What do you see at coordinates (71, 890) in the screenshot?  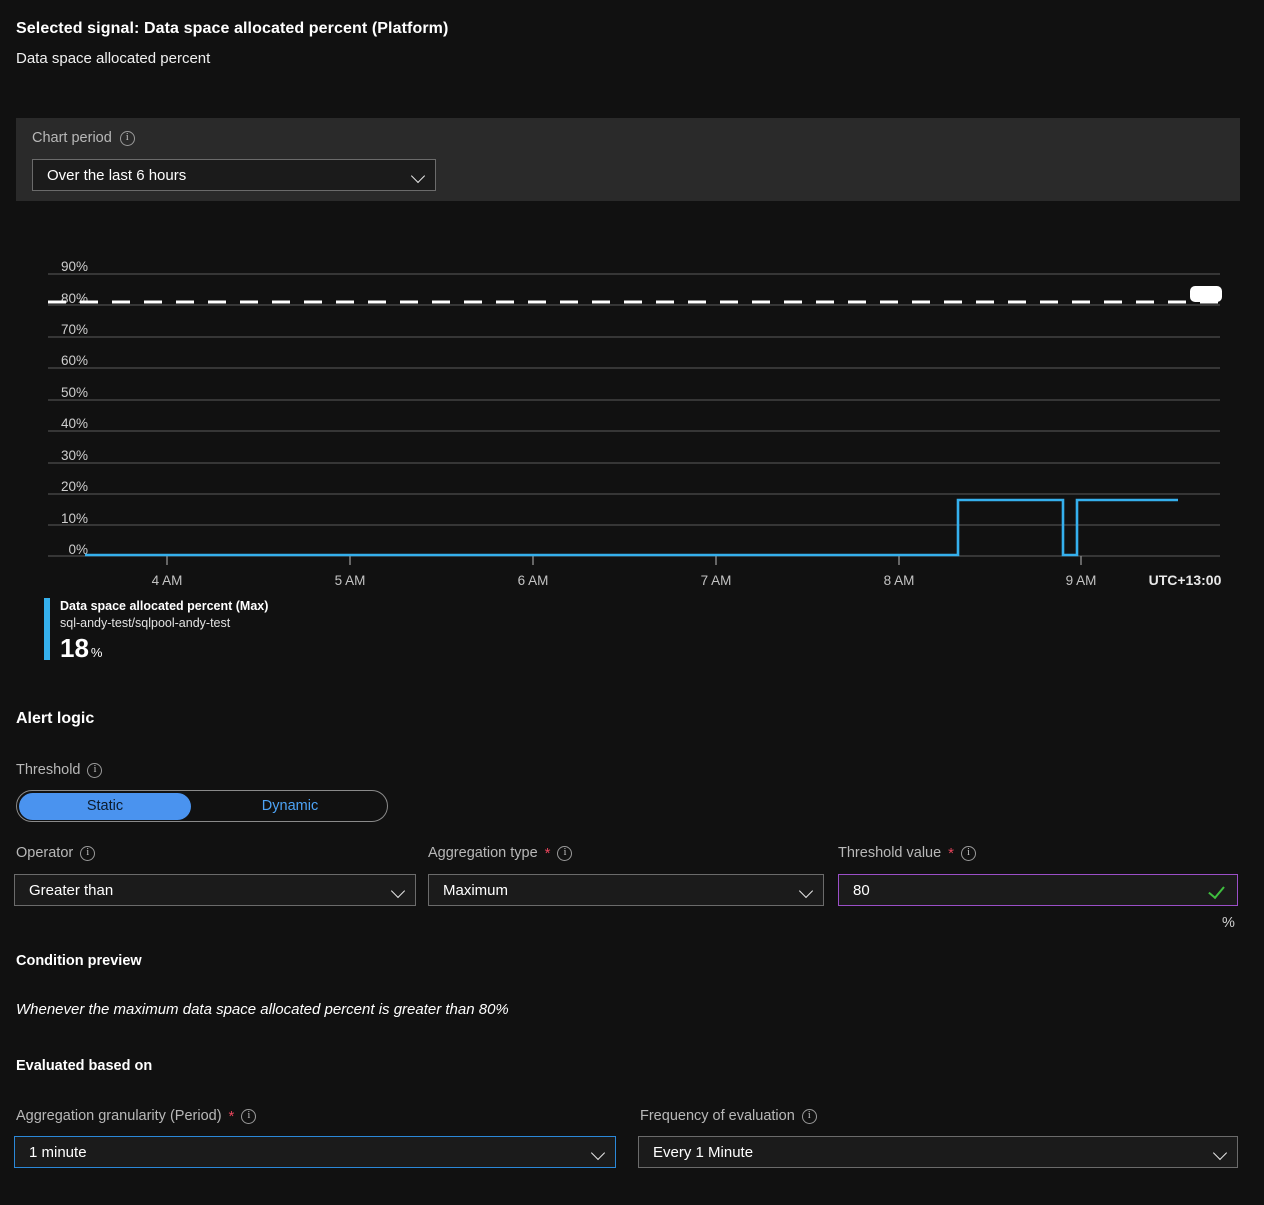 I see `operator-value: Greater than` at bounding box center [71, 890].